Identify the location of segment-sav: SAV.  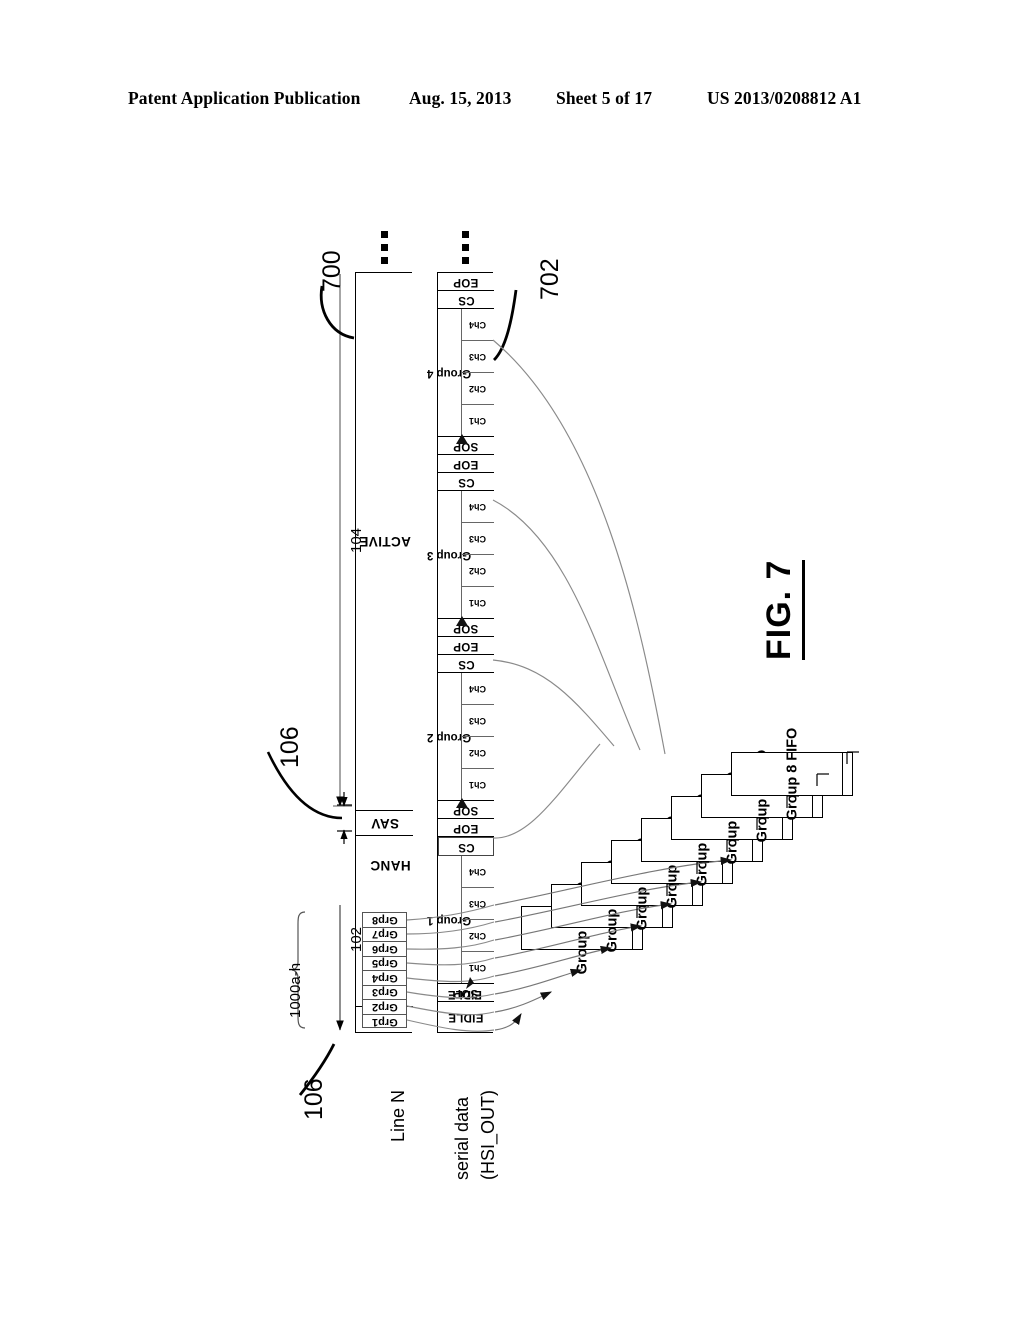
(384, 823).